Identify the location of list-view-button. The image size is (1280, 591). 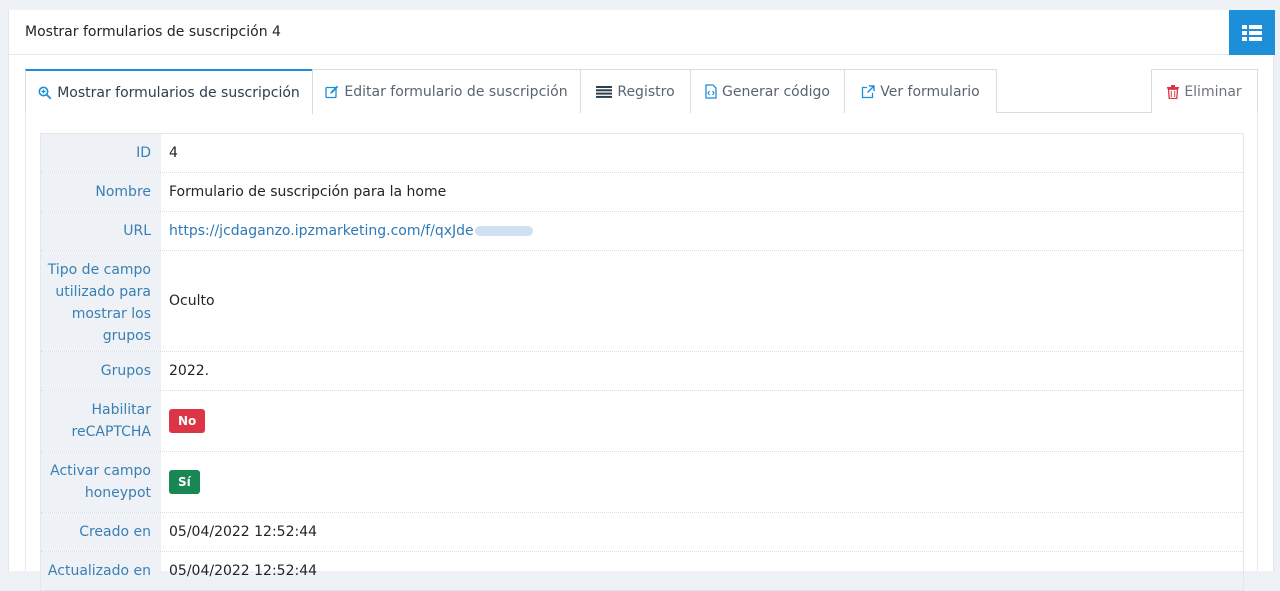
(1252, 32).